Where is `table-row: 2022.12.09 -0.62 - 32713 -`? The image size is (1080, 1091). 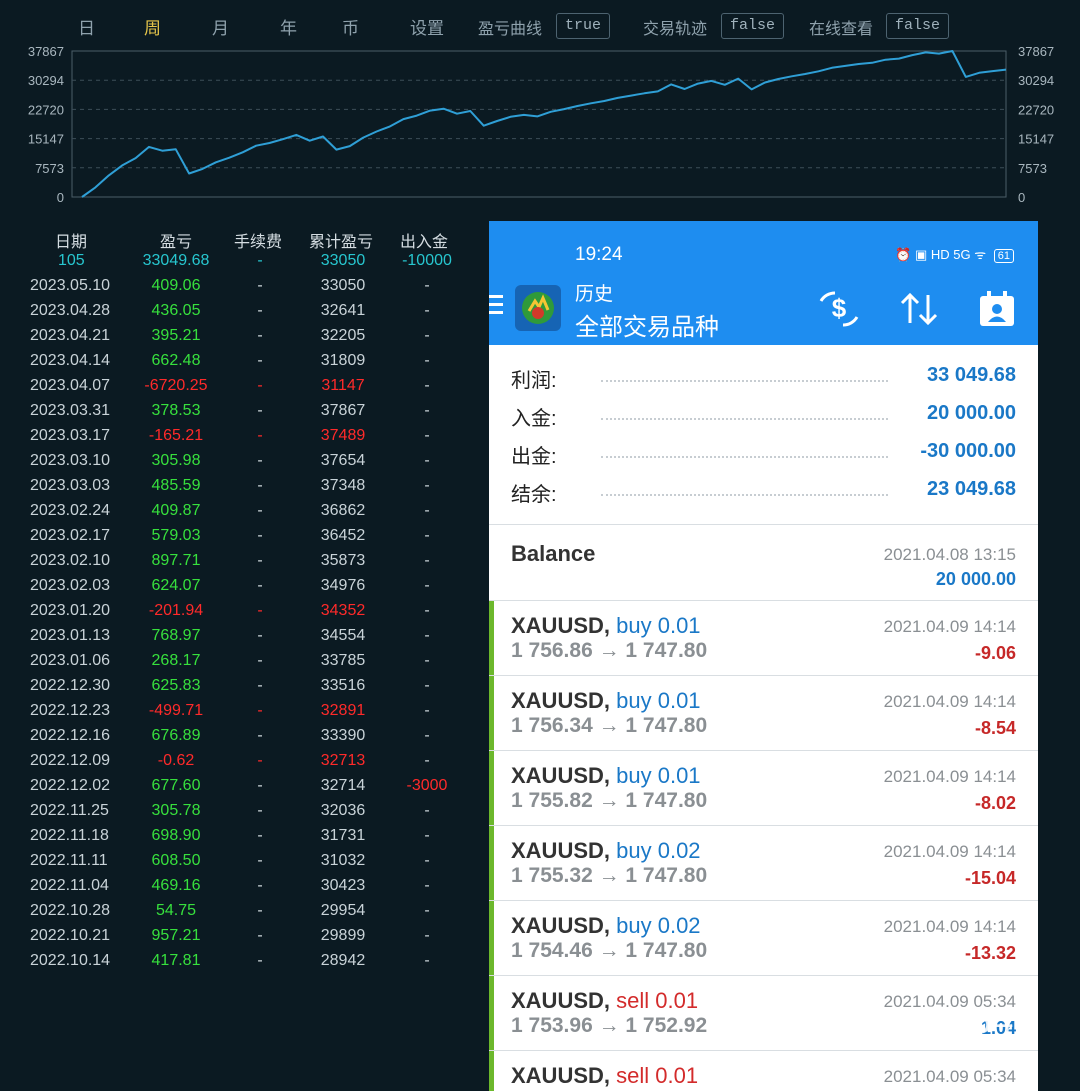 table-row: 2022.12.09 -0.62 - 32713 - is located at coordinates (245, 764).